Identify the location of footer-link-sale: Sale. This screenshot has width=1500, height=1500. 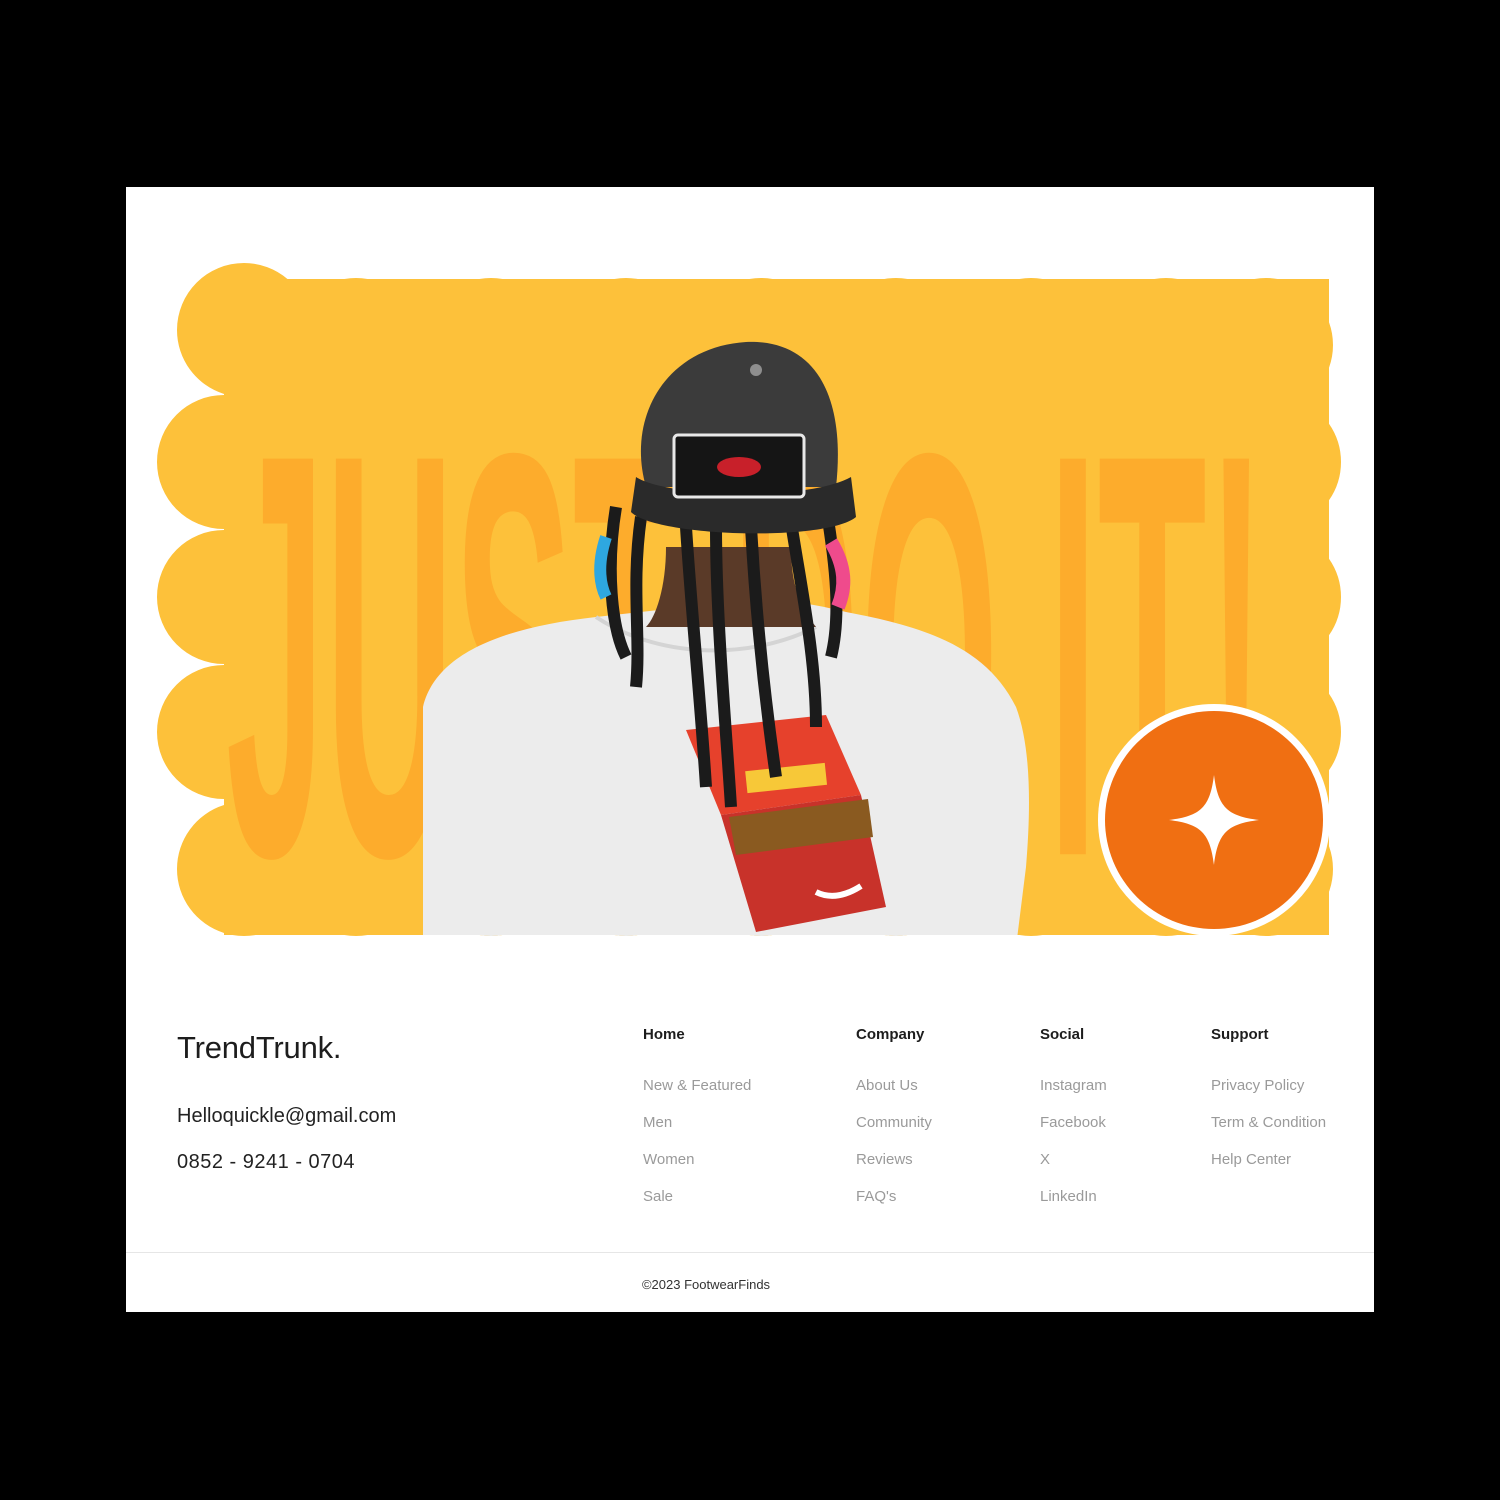
(697, 1196).